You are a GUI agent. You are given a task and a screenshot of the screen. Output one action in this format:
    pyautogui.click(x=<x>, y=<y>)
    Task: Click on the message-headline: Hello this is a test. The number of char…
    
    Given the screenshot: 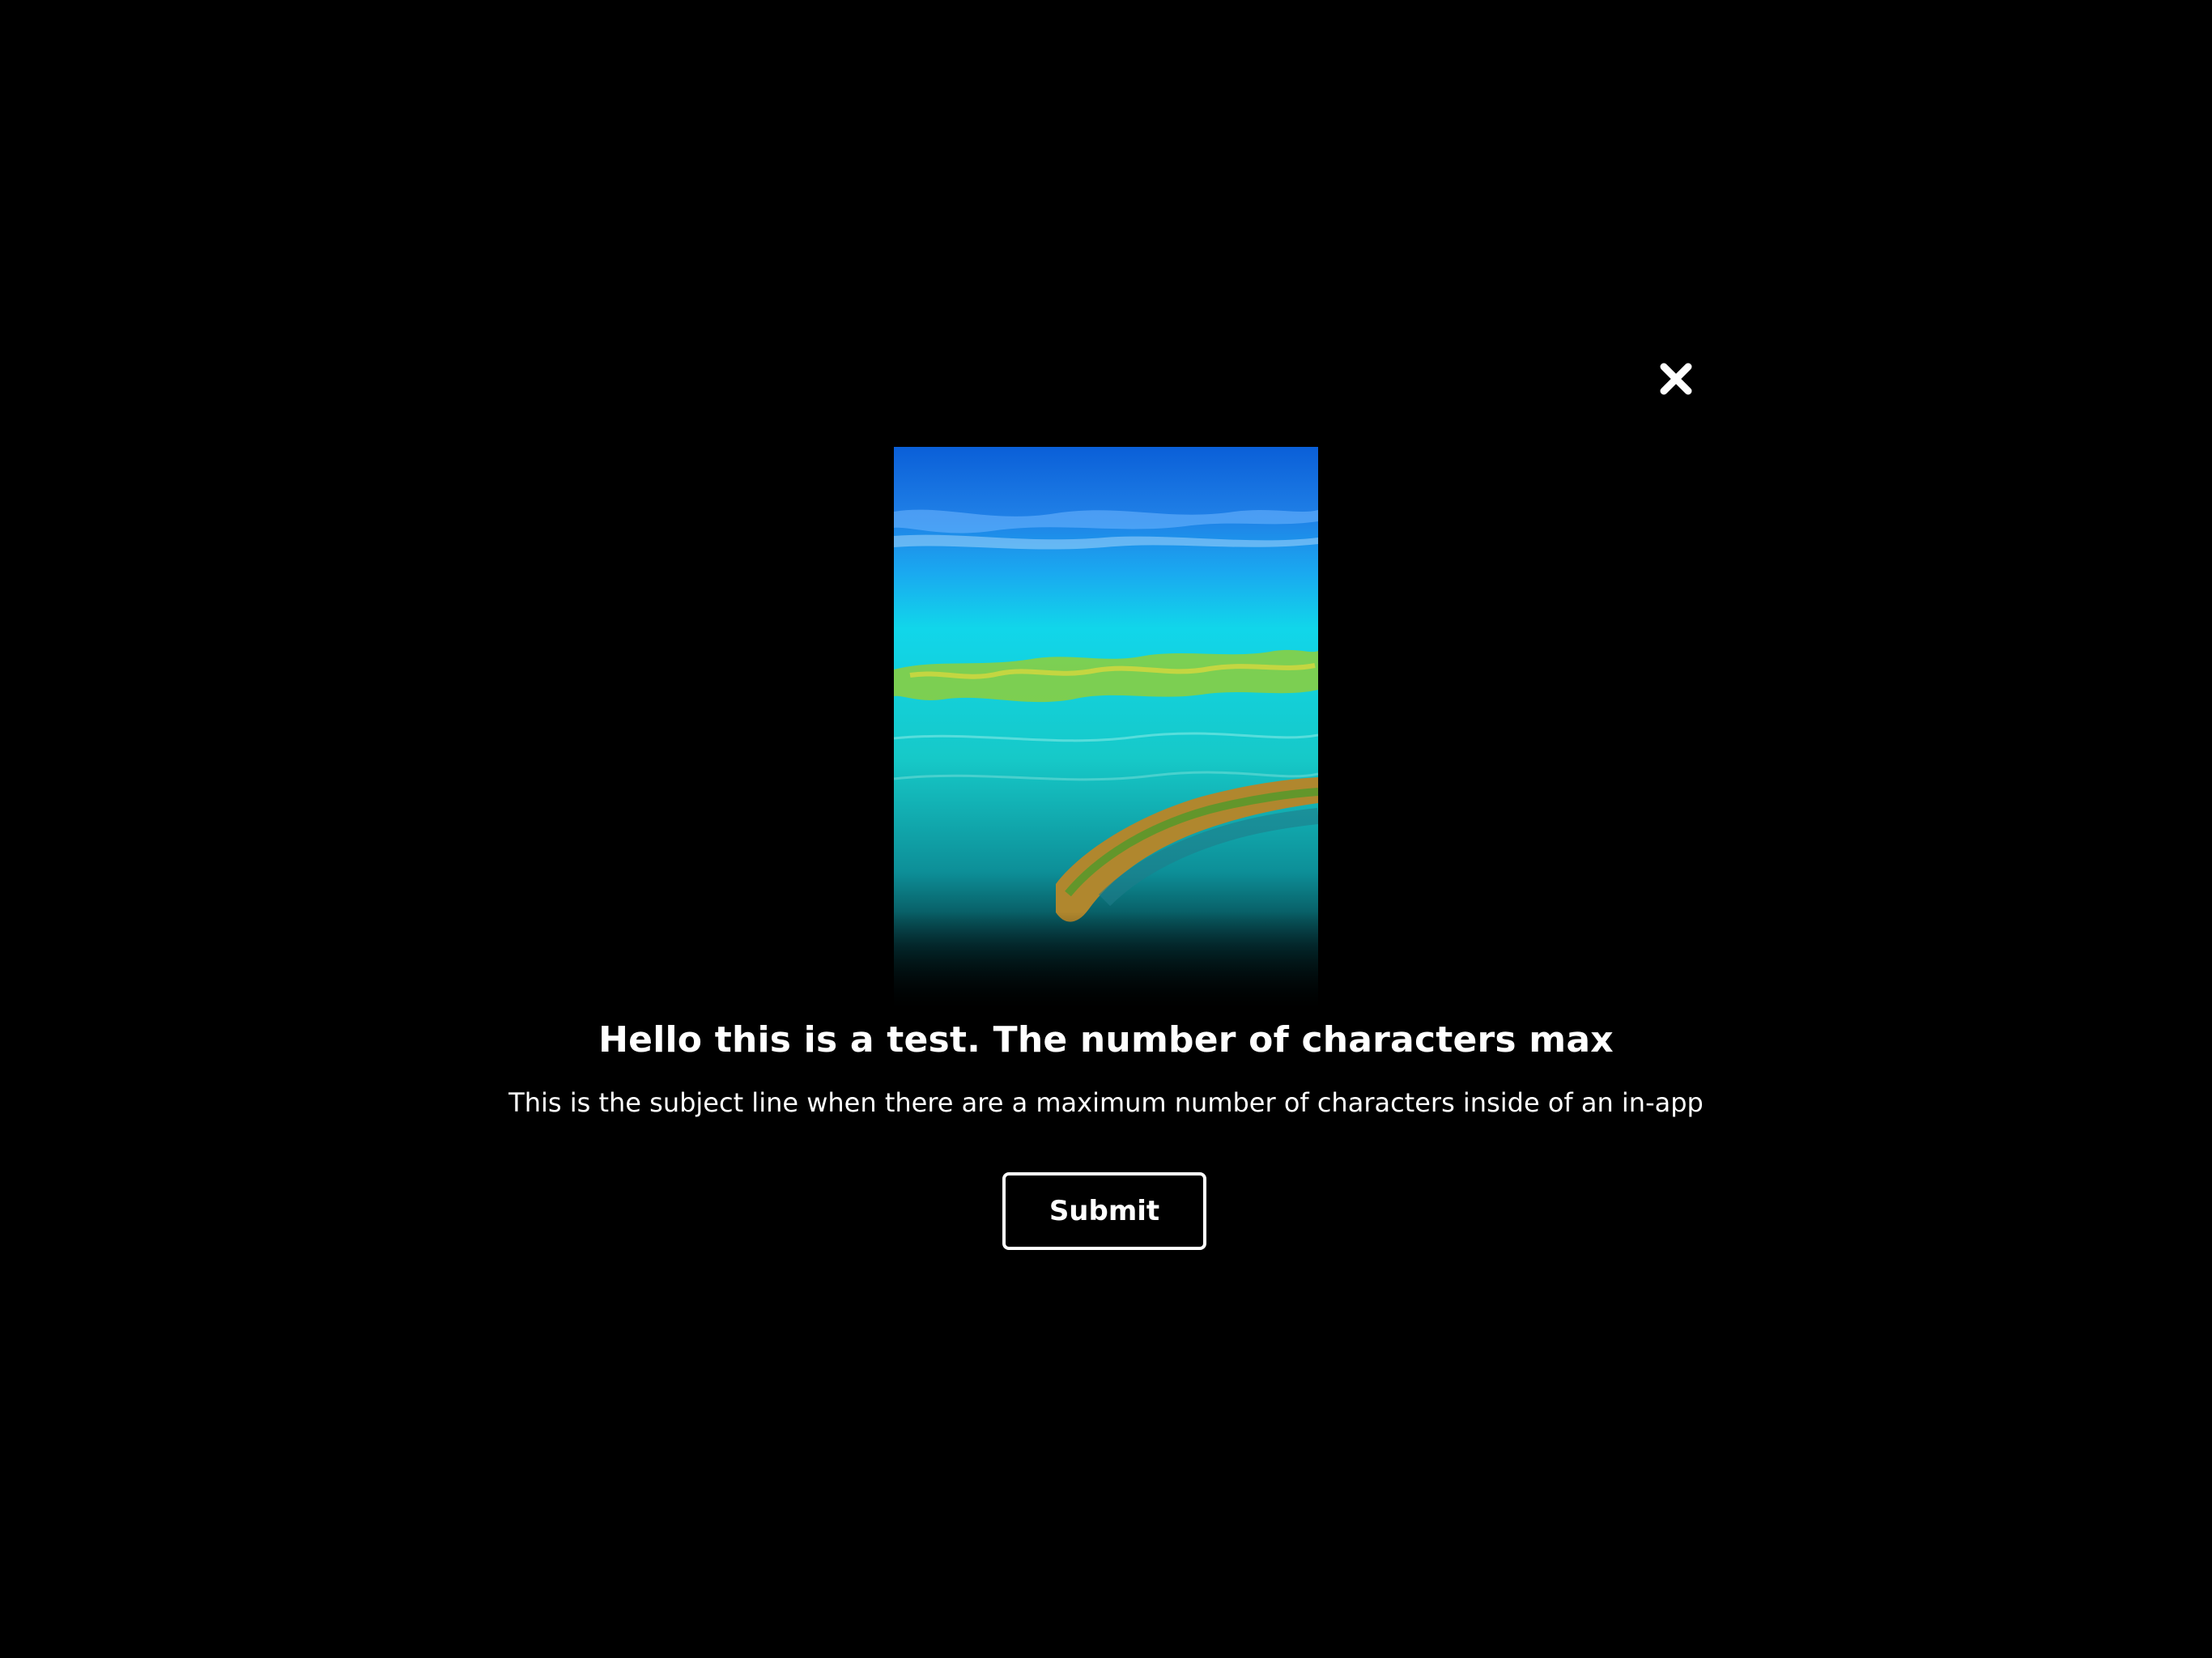 What is the action you would take?
    pyautogui.click(x=1106, y=1040)
    